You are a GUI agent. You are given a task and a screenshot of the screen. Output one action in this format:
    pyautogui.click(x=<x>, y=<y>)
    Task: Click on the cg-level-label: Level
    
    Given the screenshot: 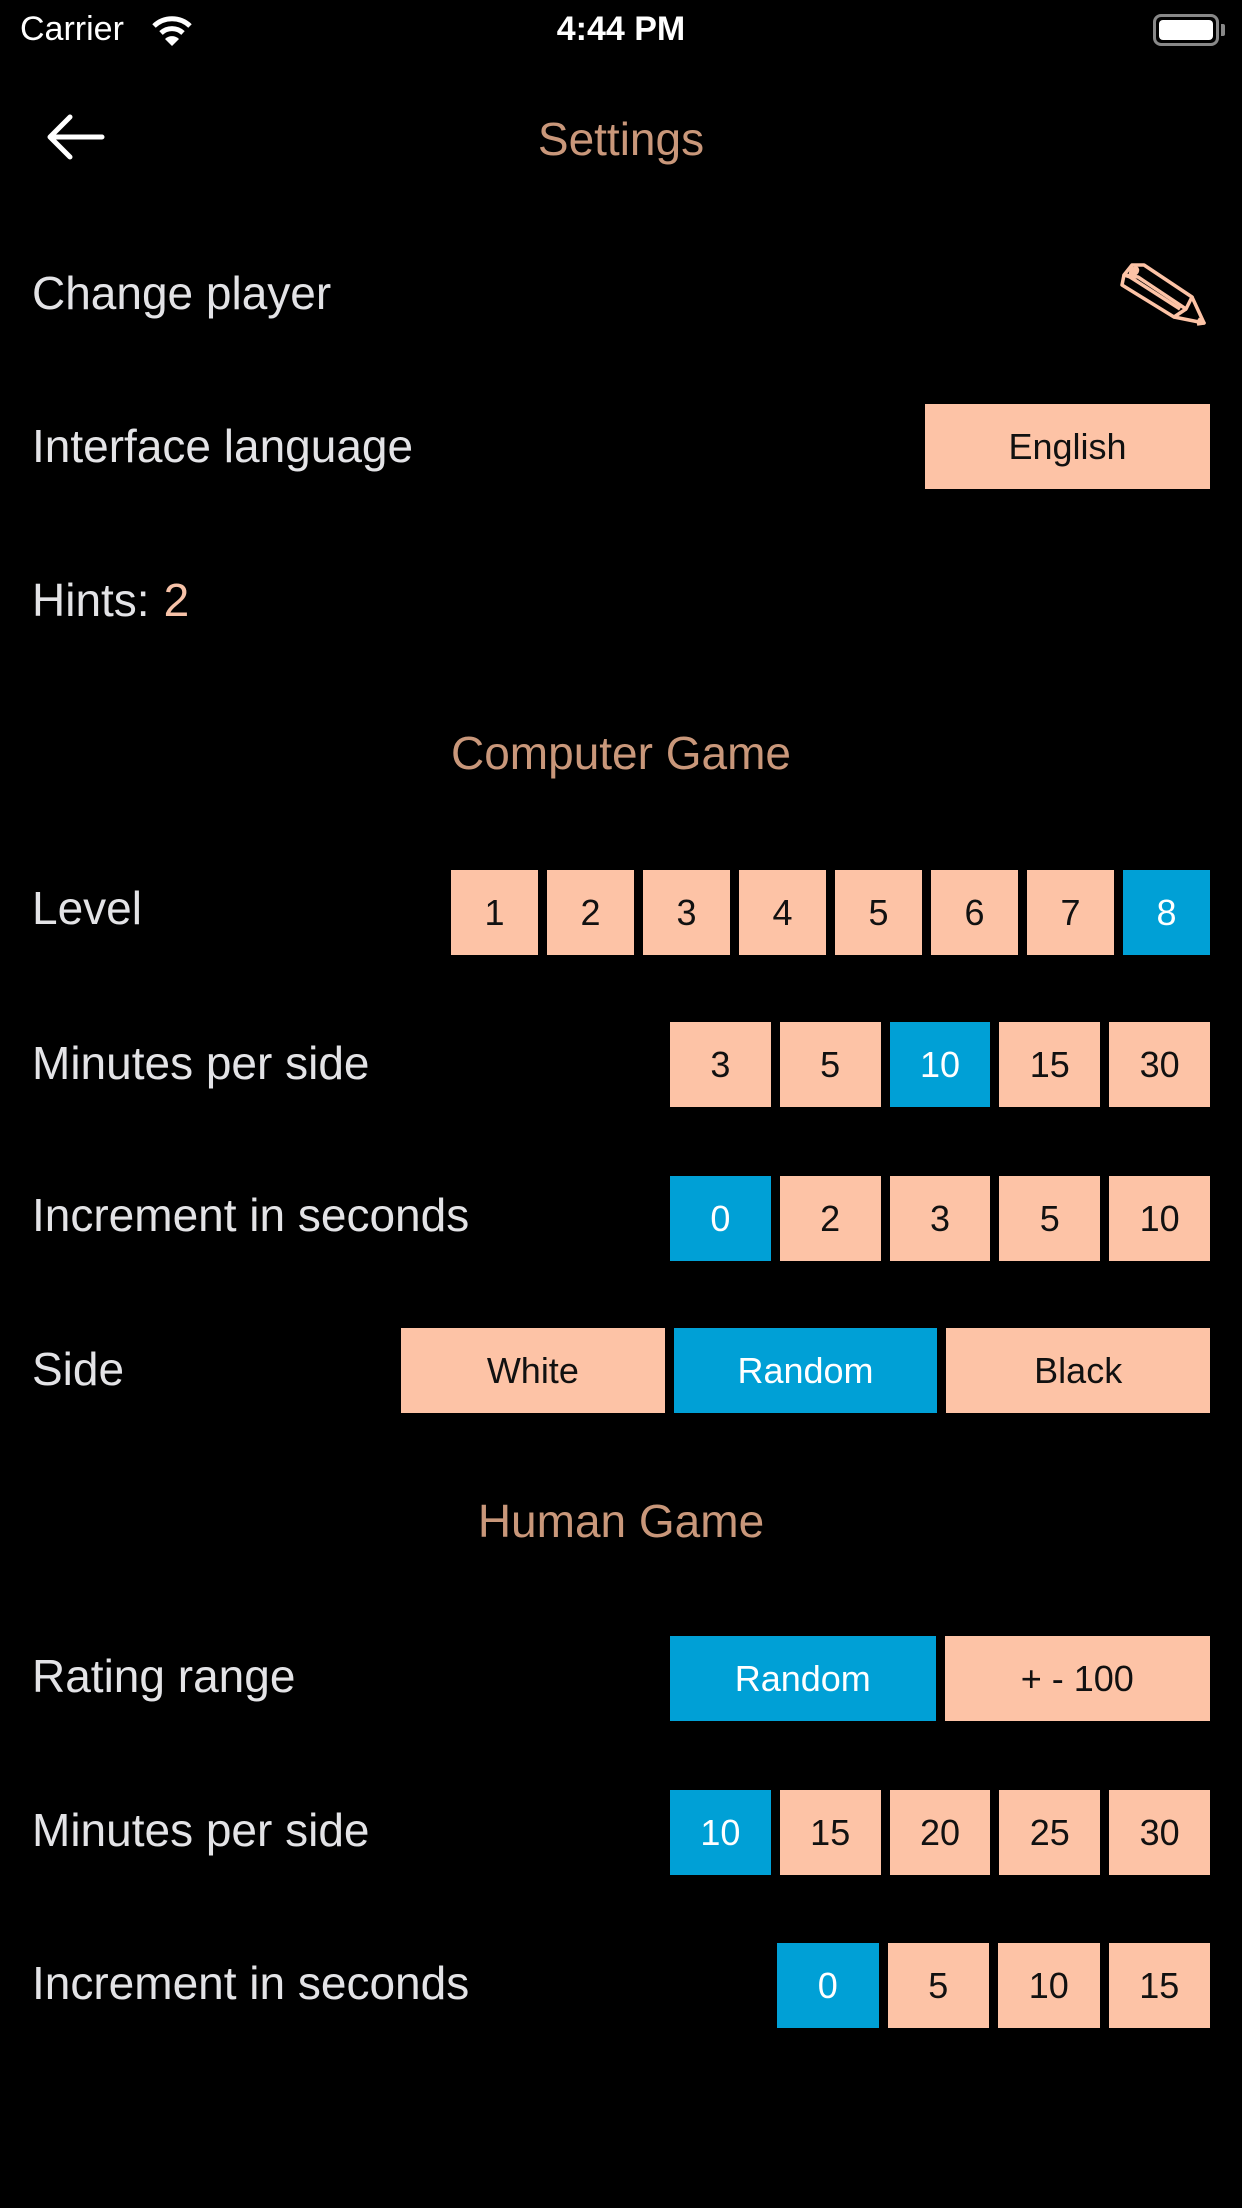 What is the action you would take?
    pyautogui.click(x=87, y=908)
    